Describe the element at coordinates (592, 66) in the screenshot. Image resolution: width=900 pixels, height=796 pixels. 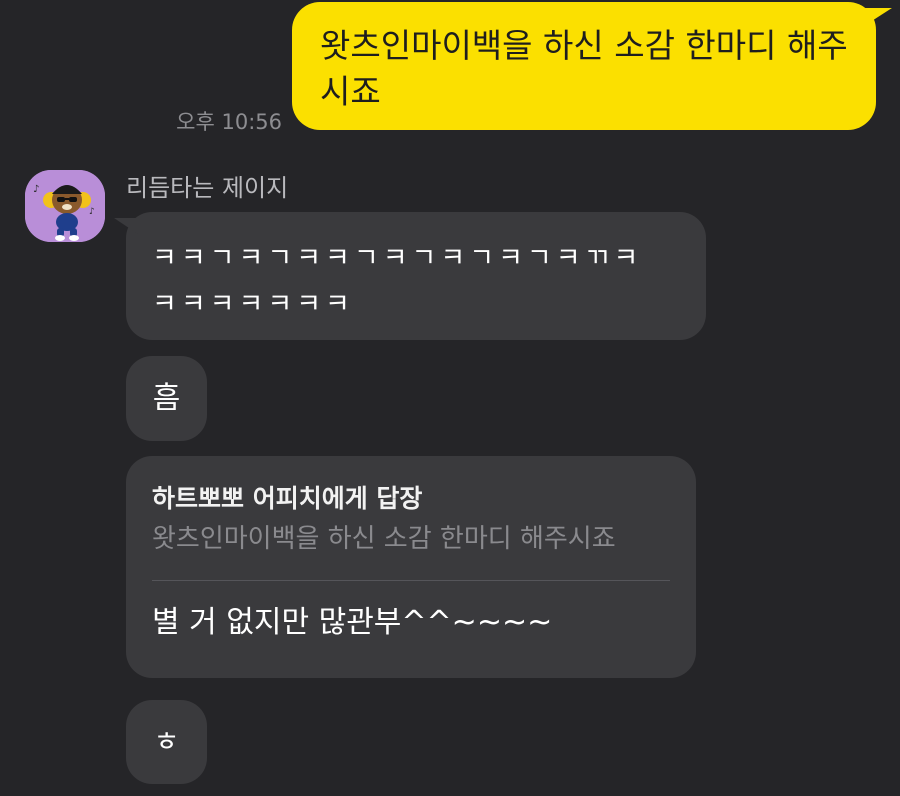
I see `outgoing-message-bubble: 왓츠인마이백을 하신 소감 한마디 해주 시죠` at that location.